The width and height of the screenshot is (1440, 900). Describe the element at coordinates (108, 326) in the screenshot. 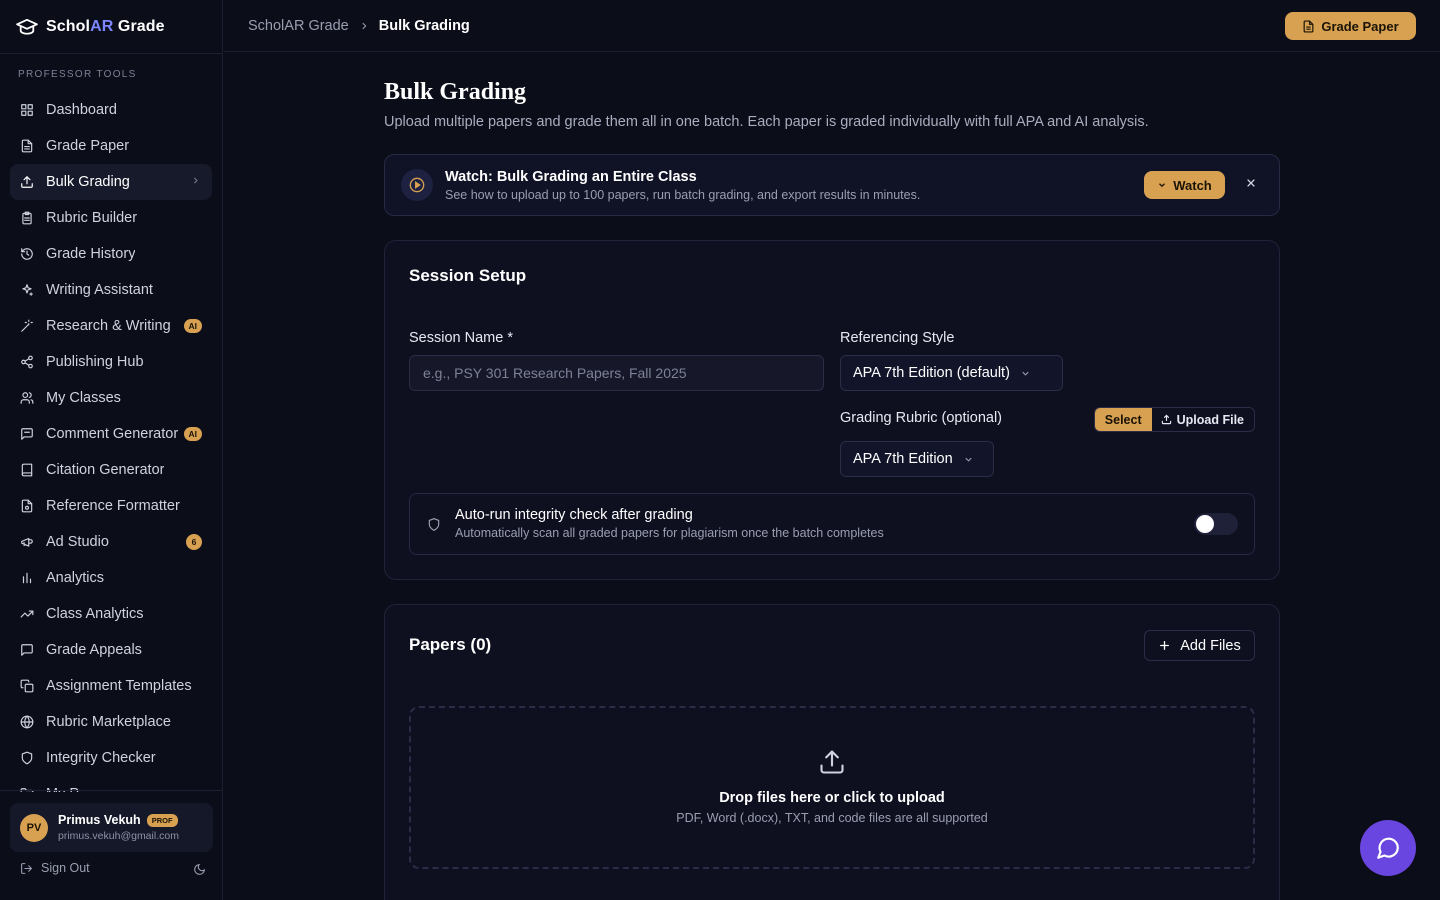

I see `sidebar-item-label: Research & Writing` at that location.